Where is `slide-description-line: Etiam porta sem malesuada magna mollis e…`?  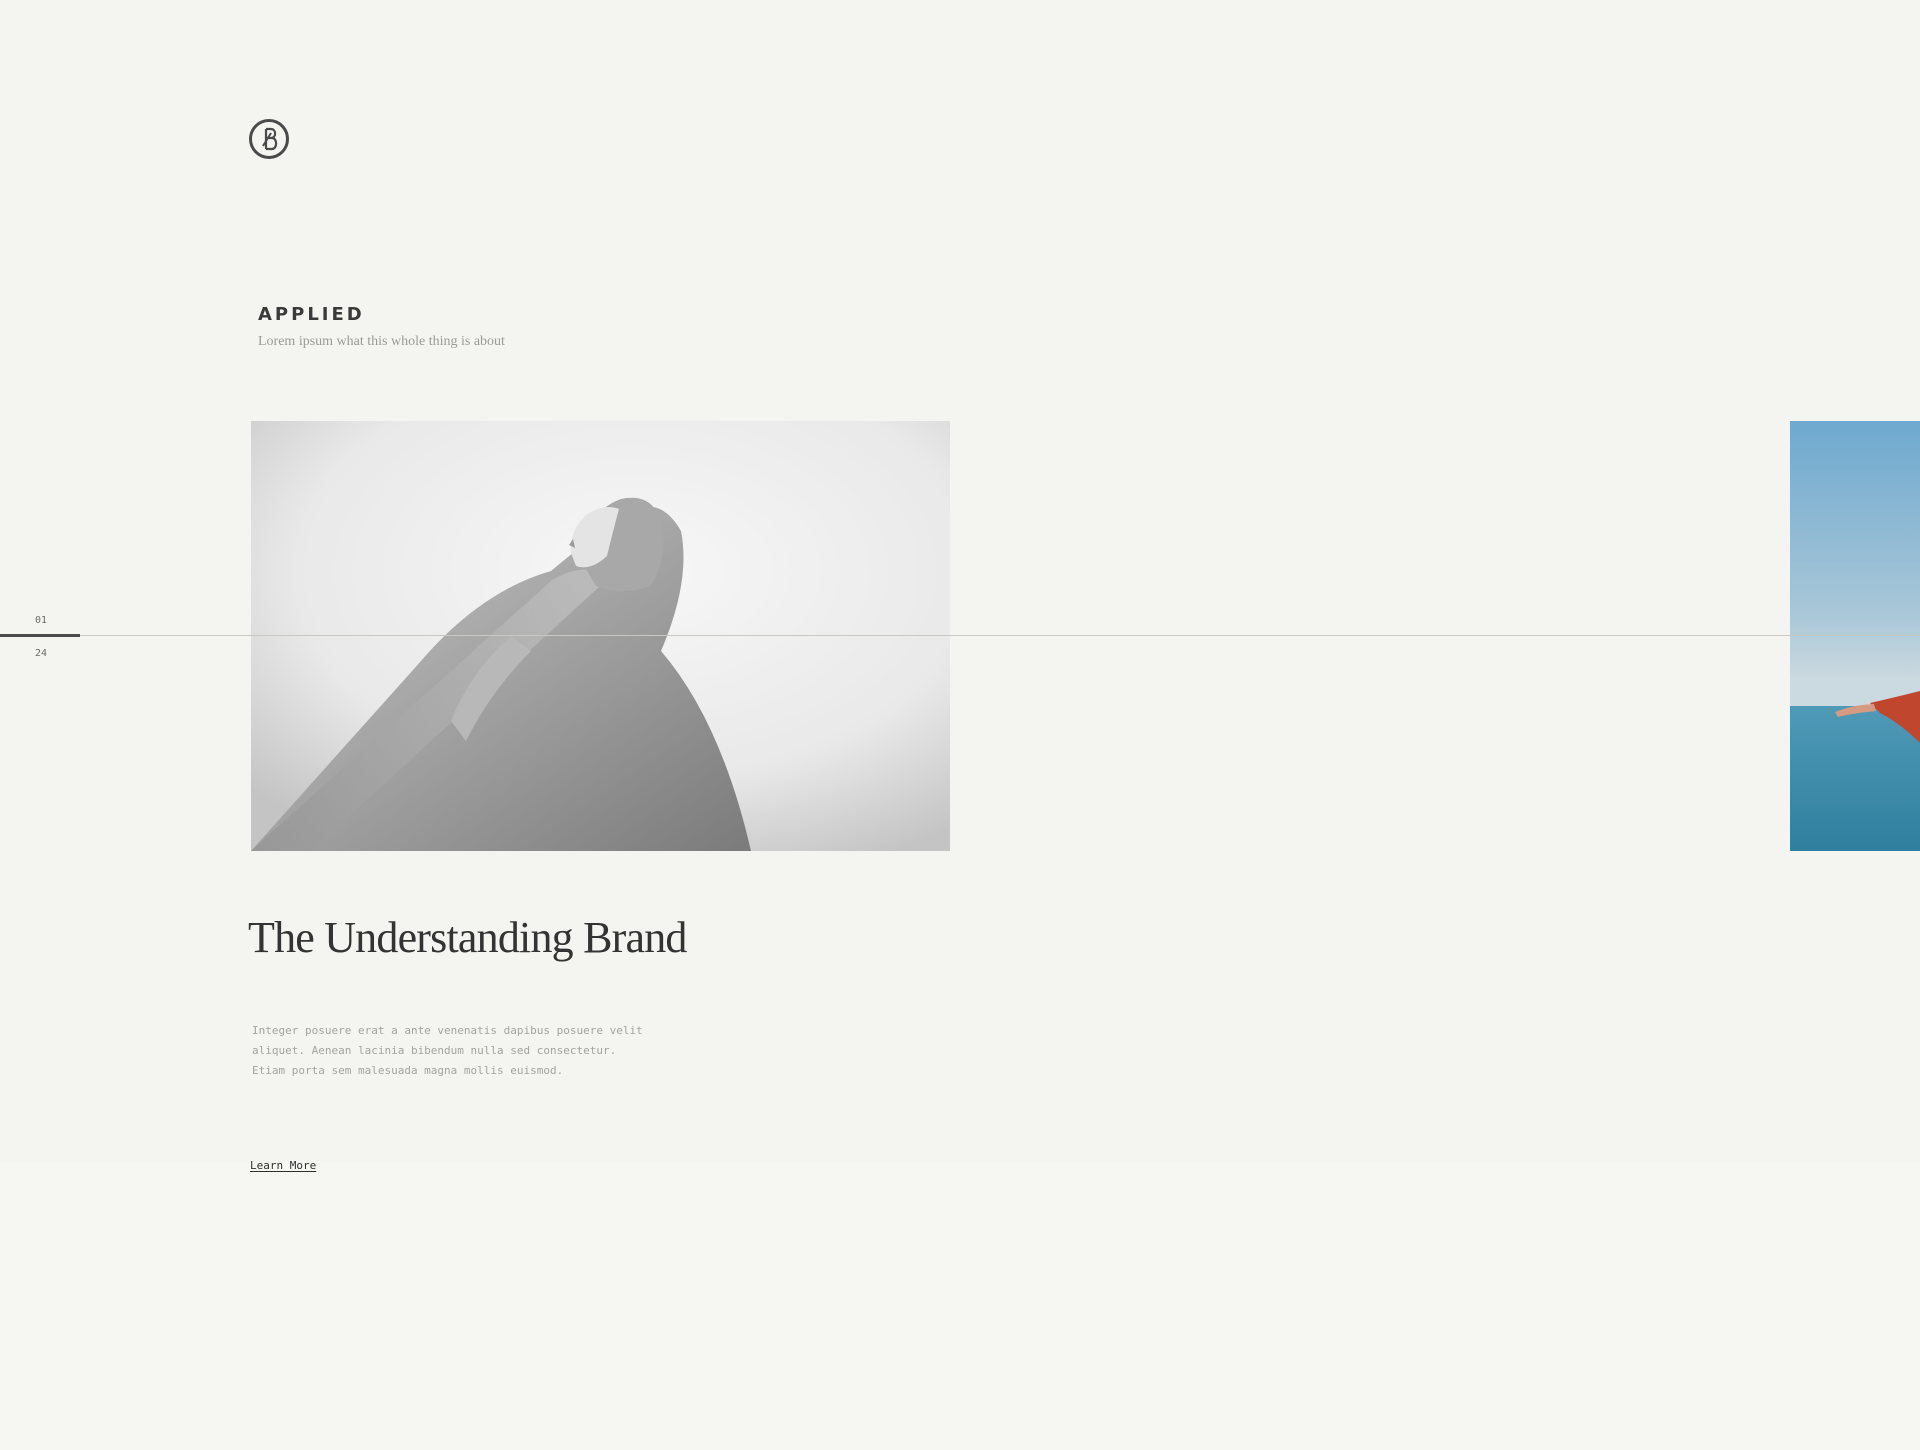 slide-description-line: Etiam porta sem malesuada magna mollis e… is located at coordinates (408, 1070).